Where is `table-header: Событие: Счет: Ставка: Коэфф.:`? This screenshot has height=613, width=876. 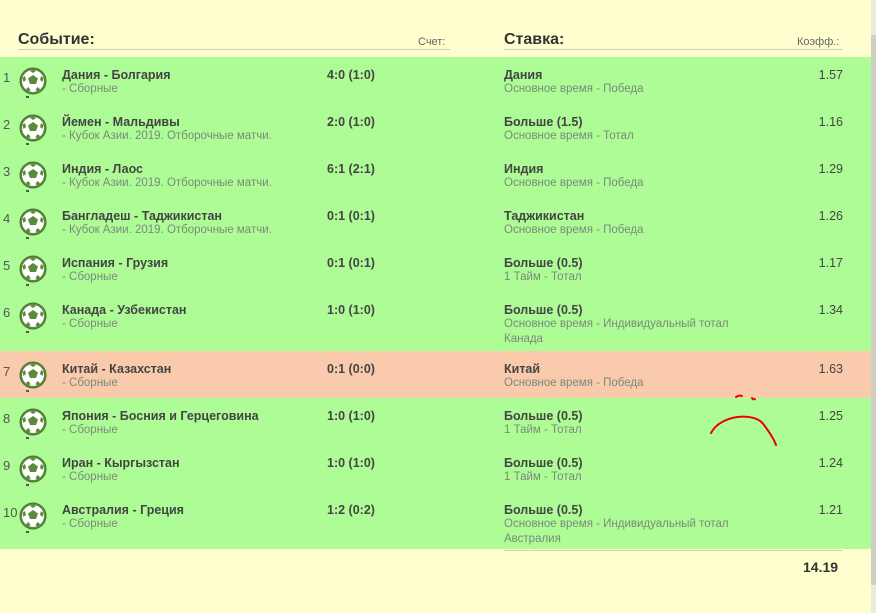
table-header: Событие: Счет: Ставка: Коэфф.: is located at coordinates (438, 28).